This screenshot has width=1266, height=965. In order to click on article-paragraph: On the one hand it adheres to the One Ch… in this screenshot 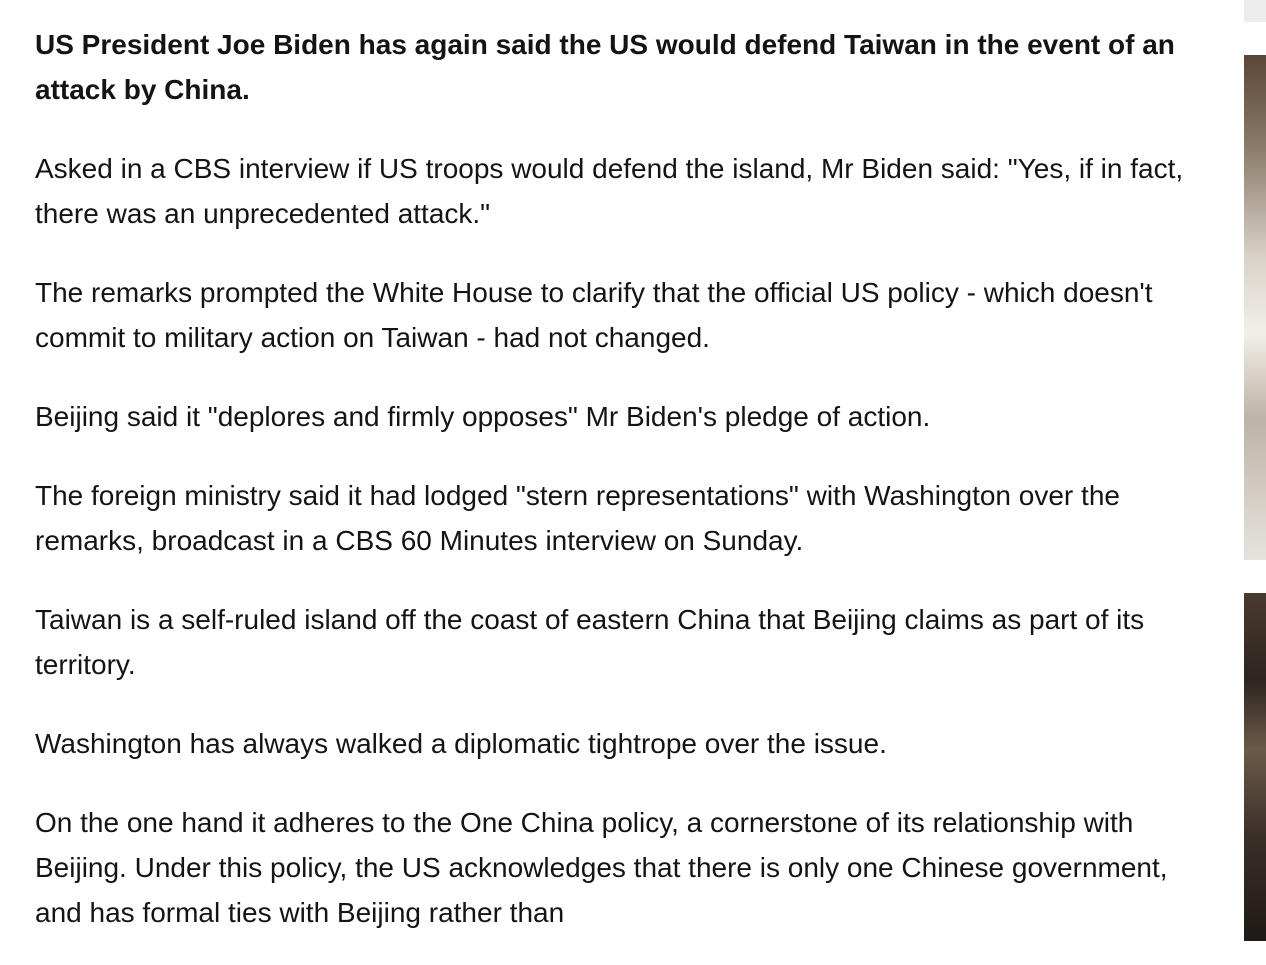, I will do `click(601, 867)`.